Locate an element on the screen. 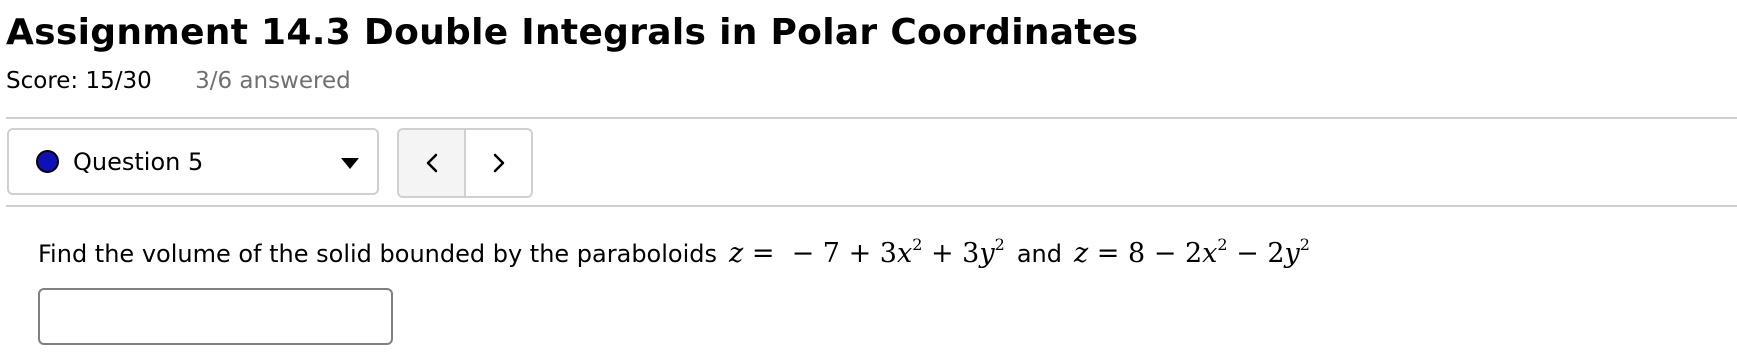 Image resolution: width=1737 pixels, height=357 pixels. question-select-label: Question 5 is located at coordinates (138, 161).